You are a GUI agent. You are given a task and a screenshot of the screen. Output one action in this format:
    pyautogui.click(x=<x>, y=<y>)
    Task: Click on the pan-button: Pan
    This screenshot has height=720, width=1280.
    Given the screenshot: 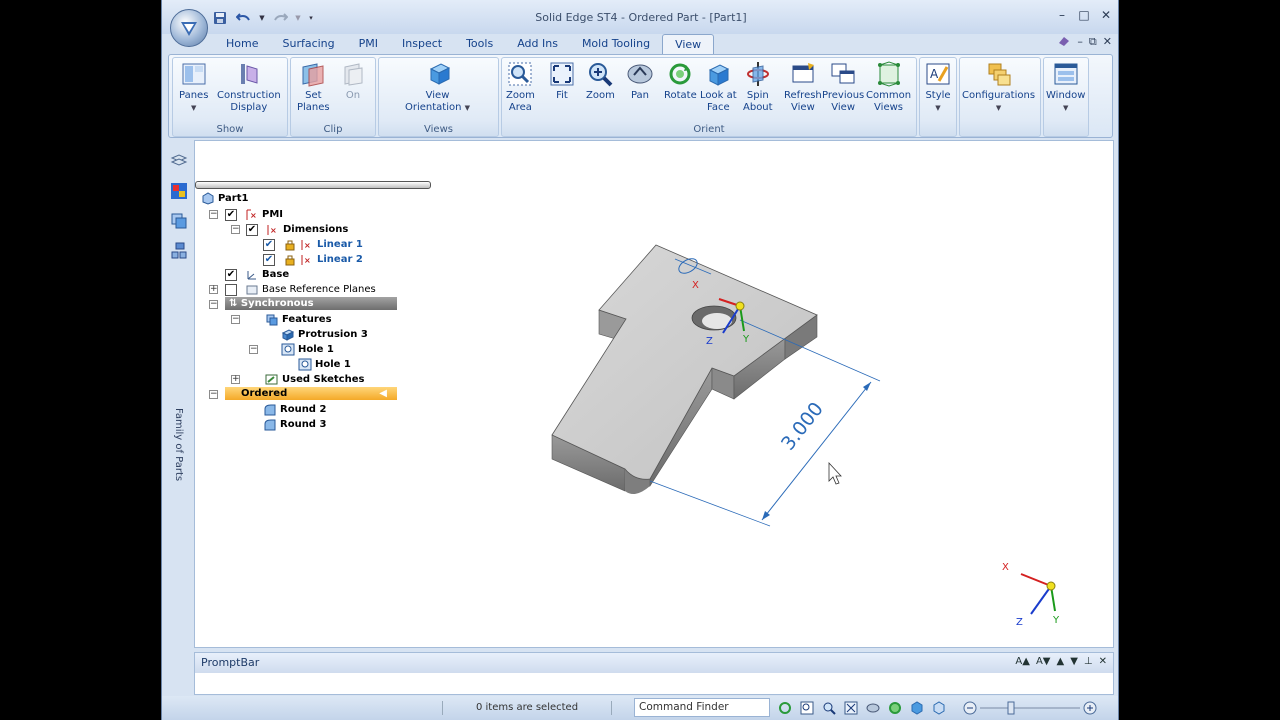 What is the action you would take?
    pyautogui.click(x=640, y=81)
    